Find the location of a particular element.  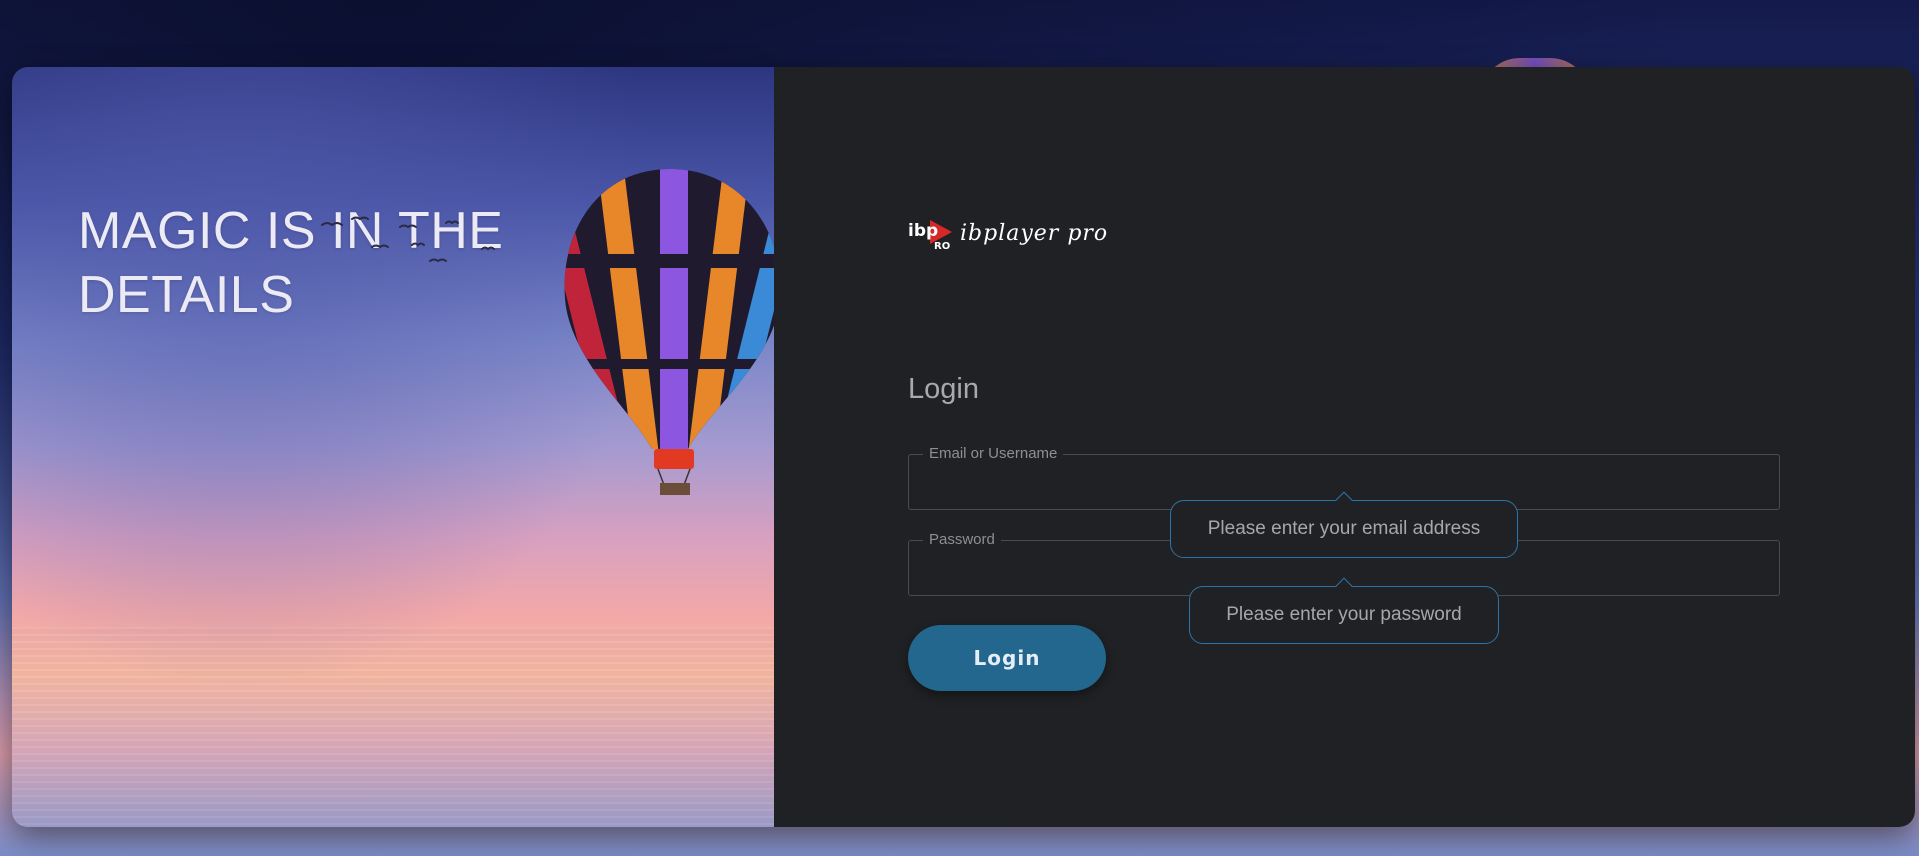

email-tooltip: Please enter your email address is located at coordinates (1344, 529).